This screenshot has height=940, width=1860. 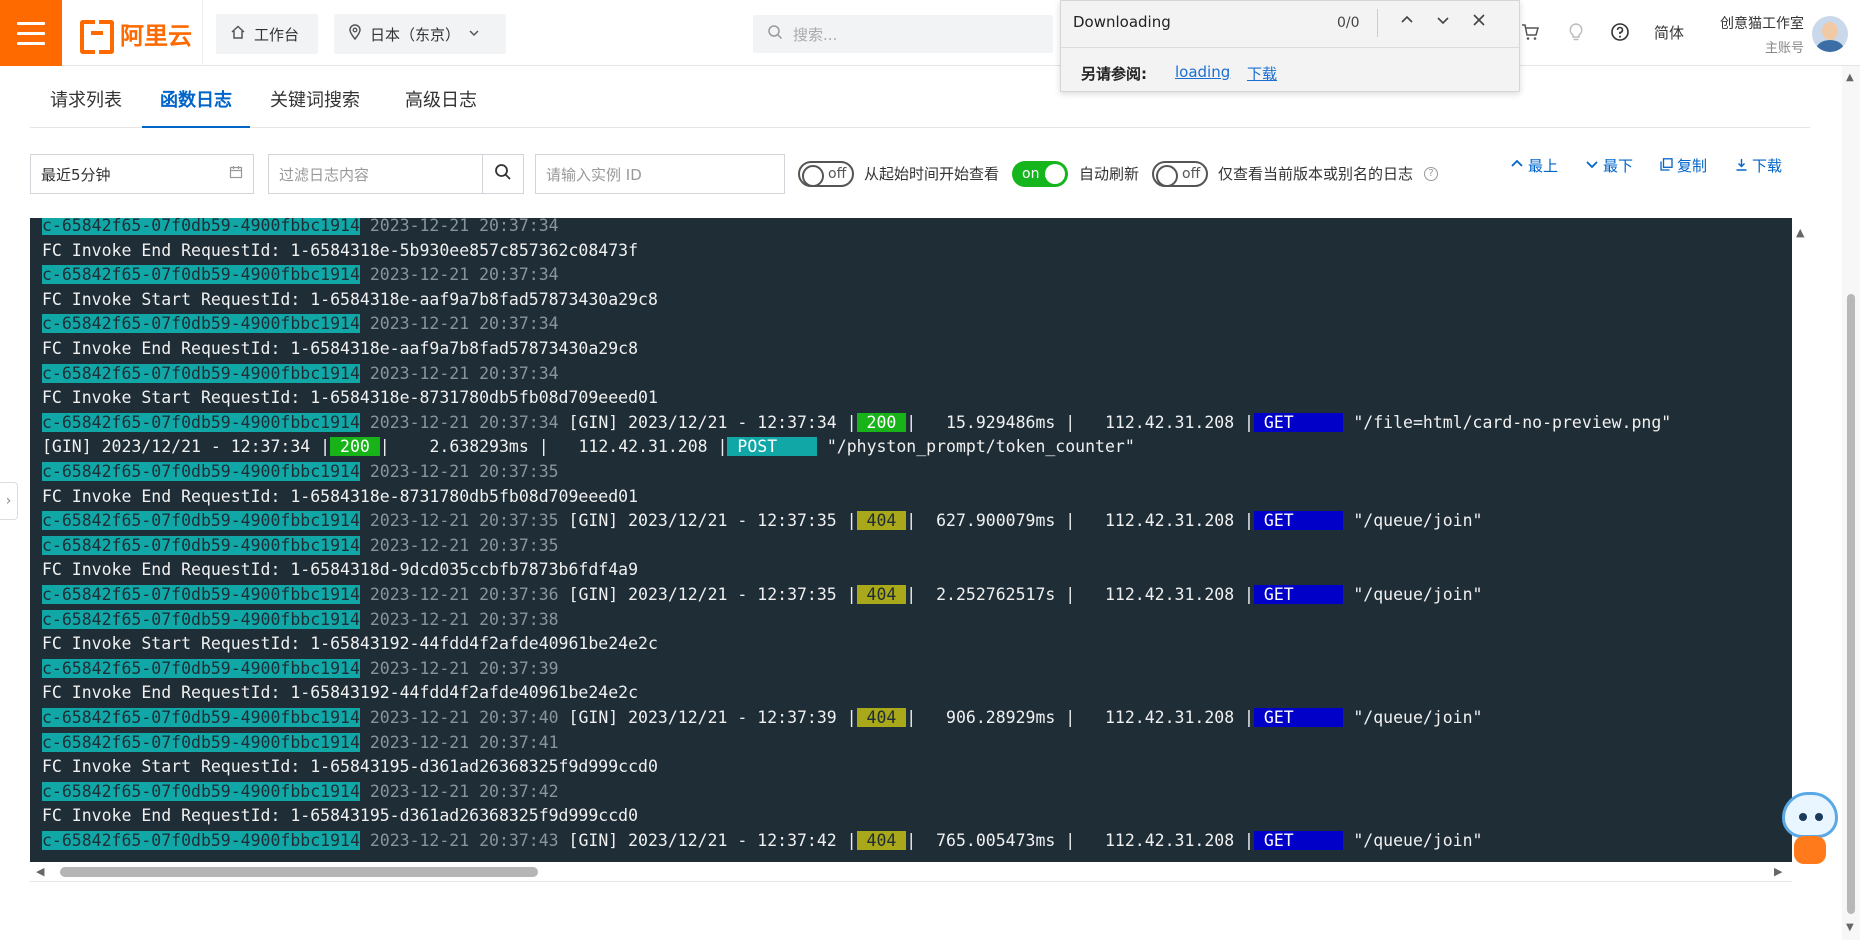 I want to click on find-query-input: Downloading, so click(x=1122, y=22).